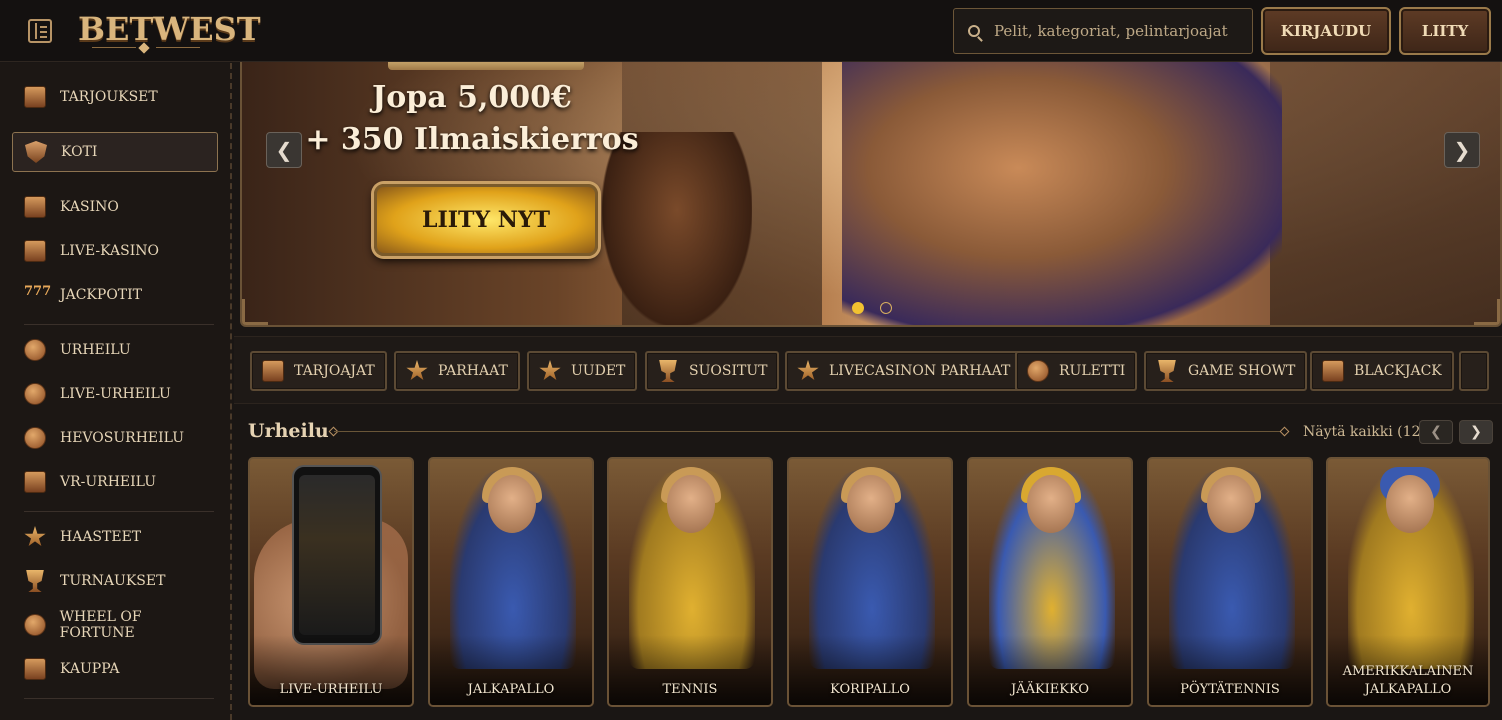 The width and height of the screenshot is (1502, 720). I want to click on banner-ribbon, so click(486, 66).